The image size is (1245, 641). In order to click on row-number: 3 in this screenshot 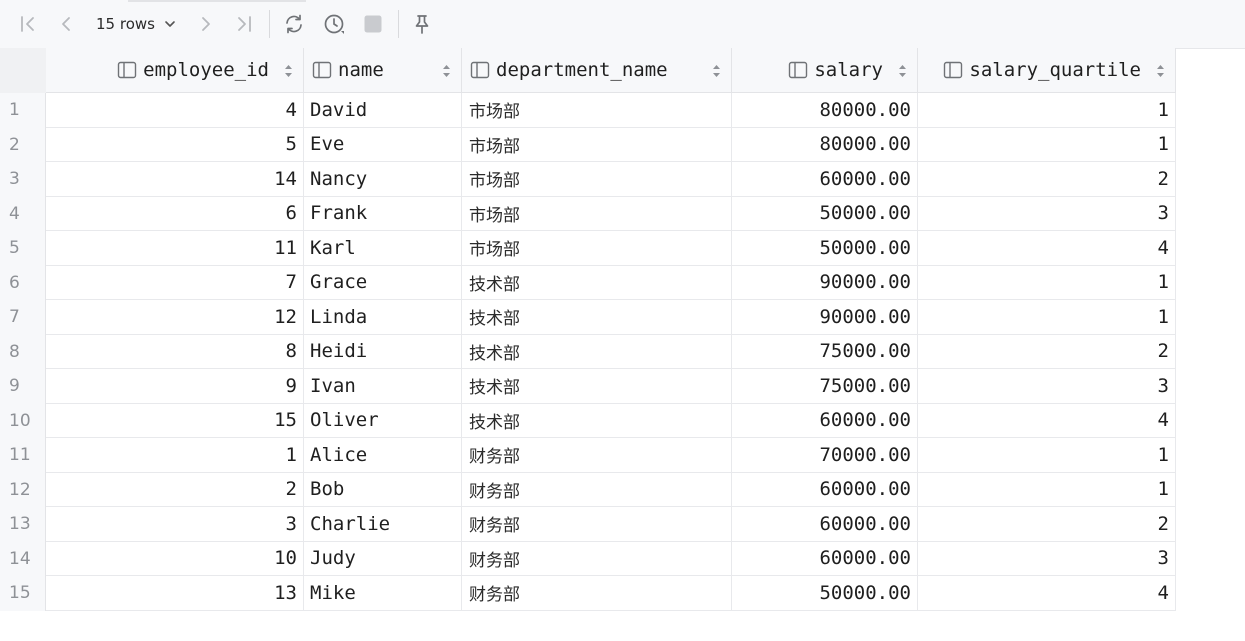, I will do `click(23, 179)`.